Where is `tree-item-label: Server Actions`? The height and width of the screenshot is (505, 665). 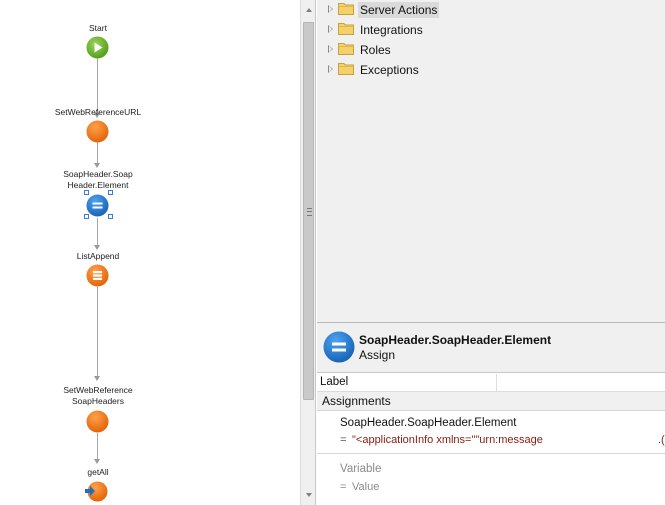
tree-item-label: Server Actions is located at coordinates (399, 10).